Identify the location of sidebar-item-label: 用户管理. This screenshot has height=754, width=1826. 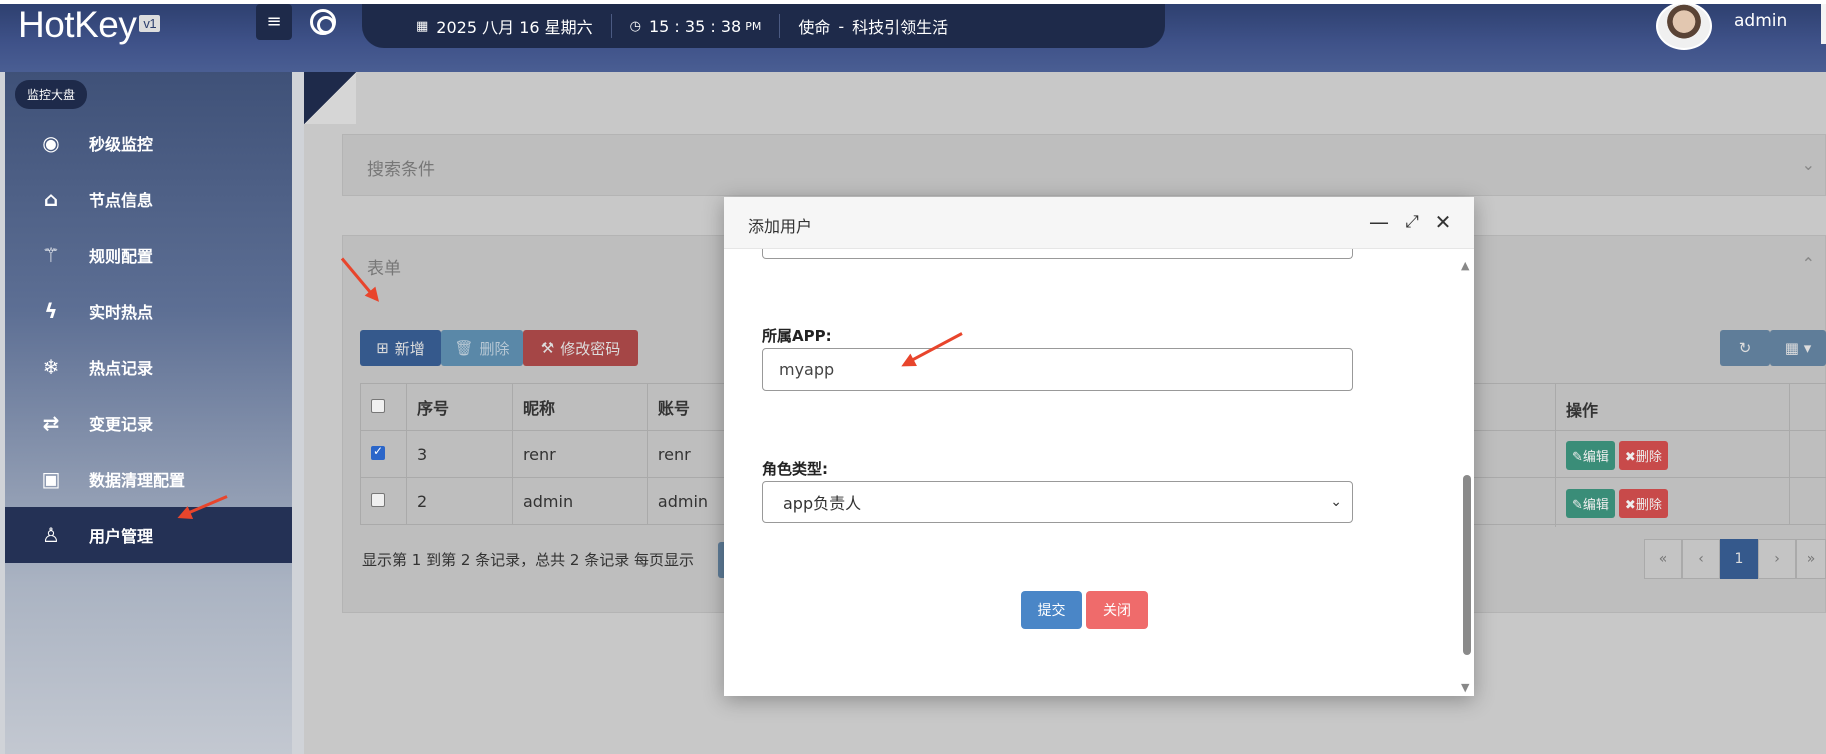
(121, 536).